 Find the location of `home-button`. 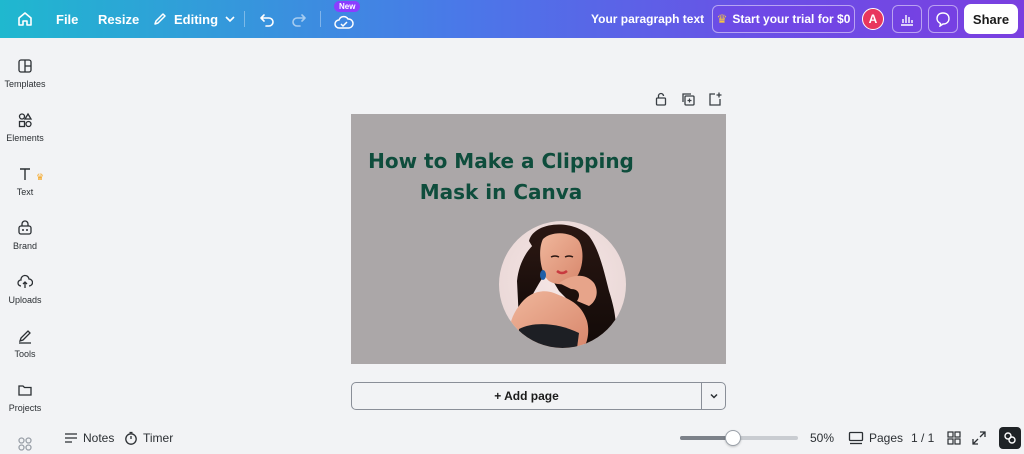

home-button is located at coordinates (25, 19).